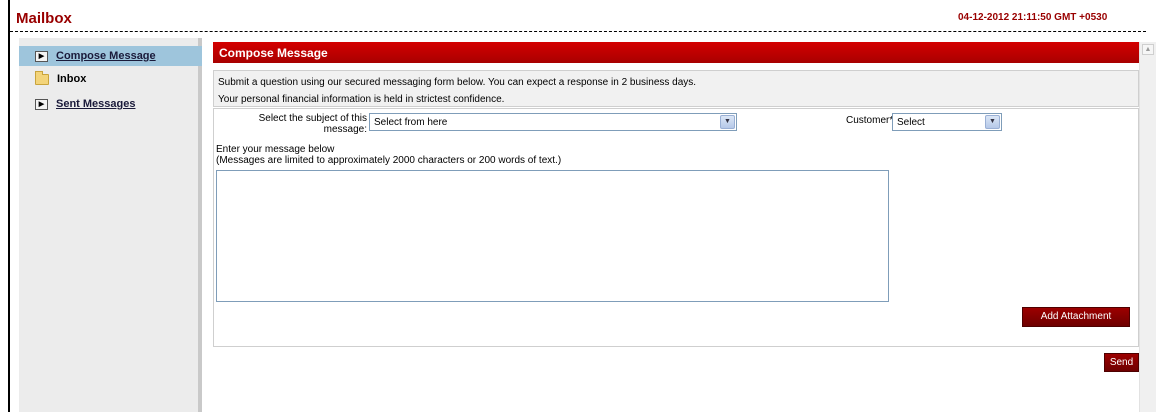 The height and width of the screenshot is (412, 1156). I want to click on vertical-scrollbar: ▲, so click(1147, 227).